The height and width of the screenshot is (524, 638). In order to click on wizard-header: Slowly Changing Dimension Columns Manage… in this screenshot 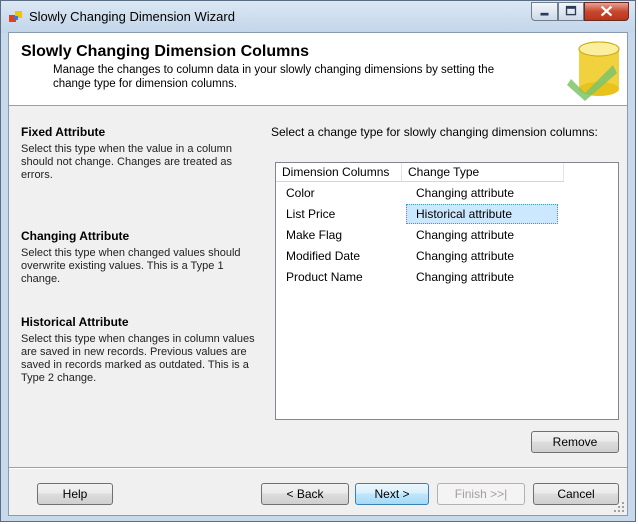, I will do `click(318, 69)`.